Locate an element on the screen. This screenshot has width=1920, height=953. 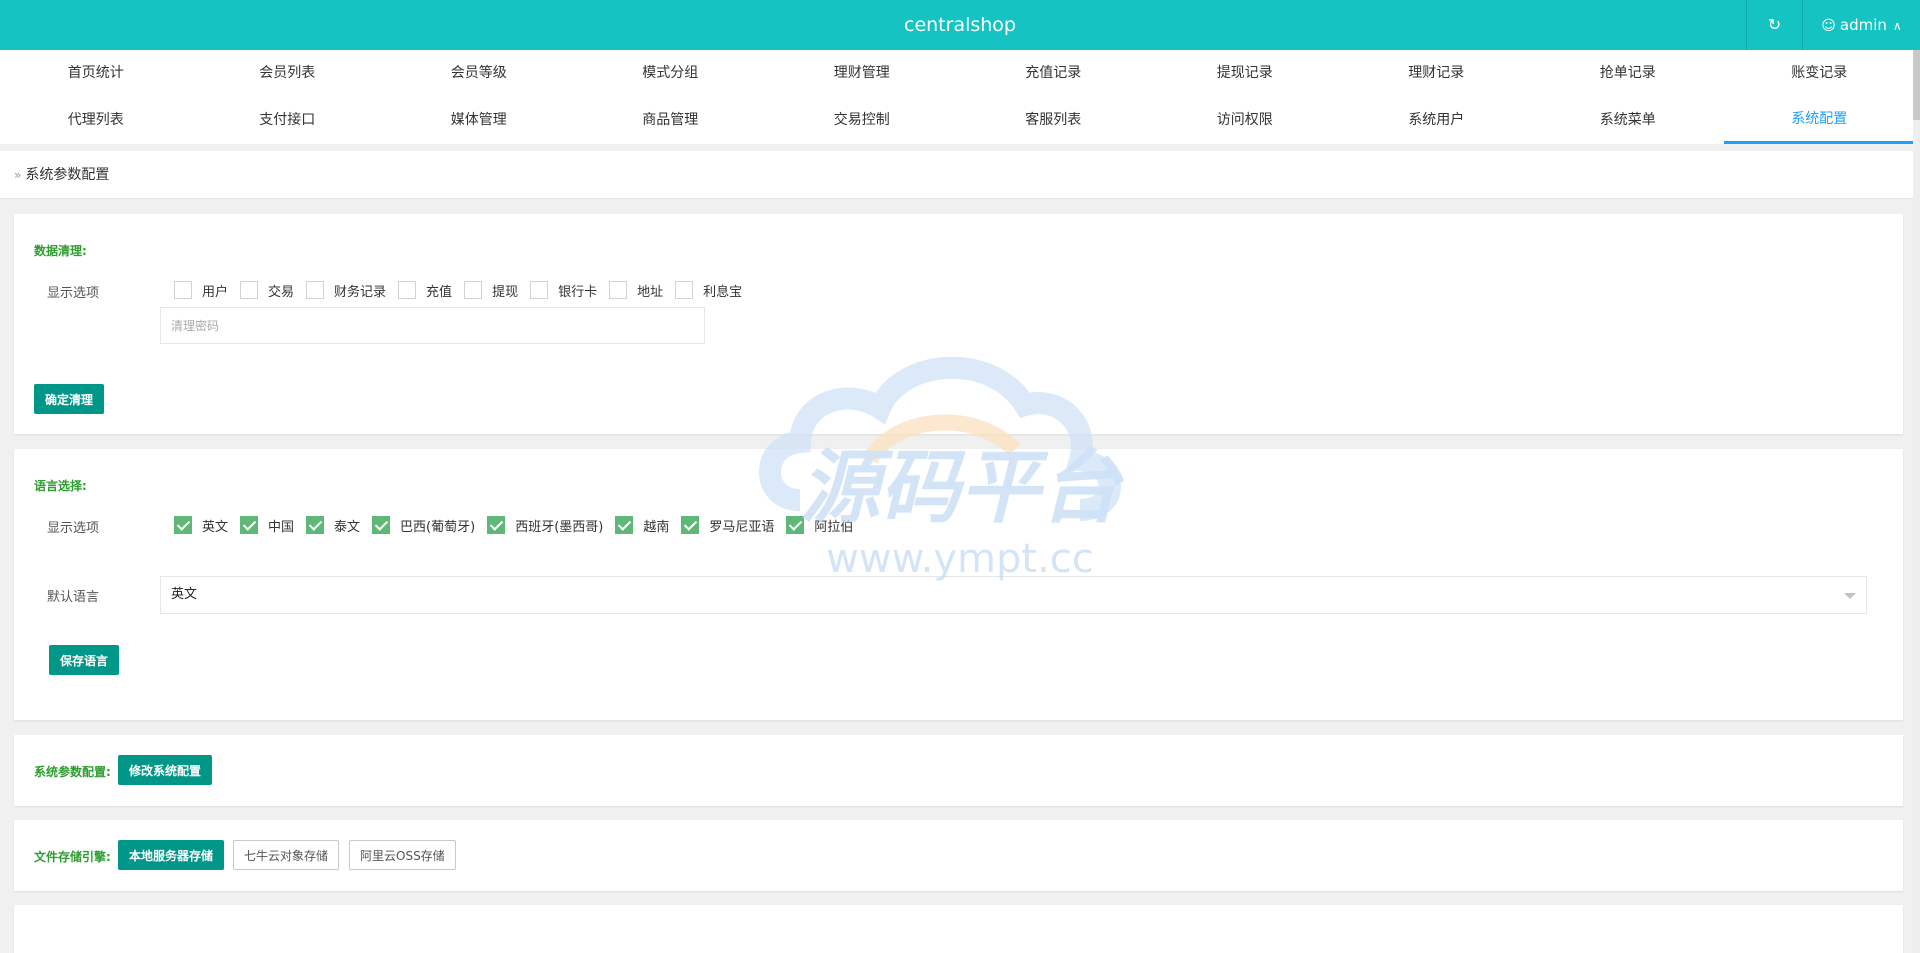
clean-option: 用户 is located at coordinates (201, 290).